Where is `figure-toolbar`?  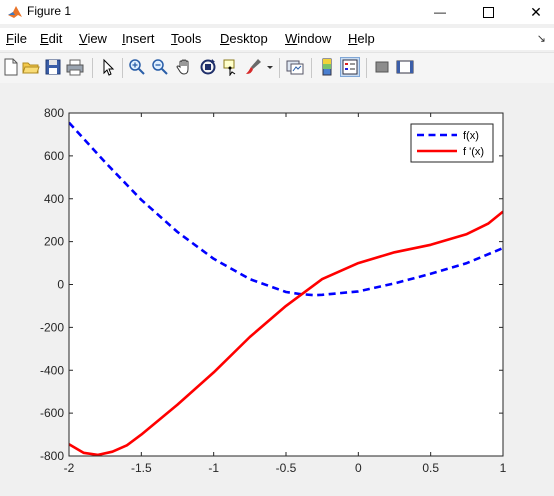
figure-toolbar is located at coordinates (277, 68).